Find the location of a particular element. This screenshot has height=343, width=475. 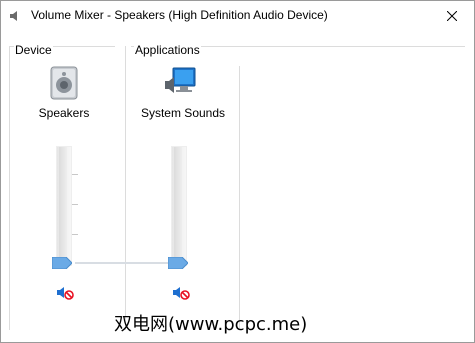

close-icon is located at coordinates (452, 16).